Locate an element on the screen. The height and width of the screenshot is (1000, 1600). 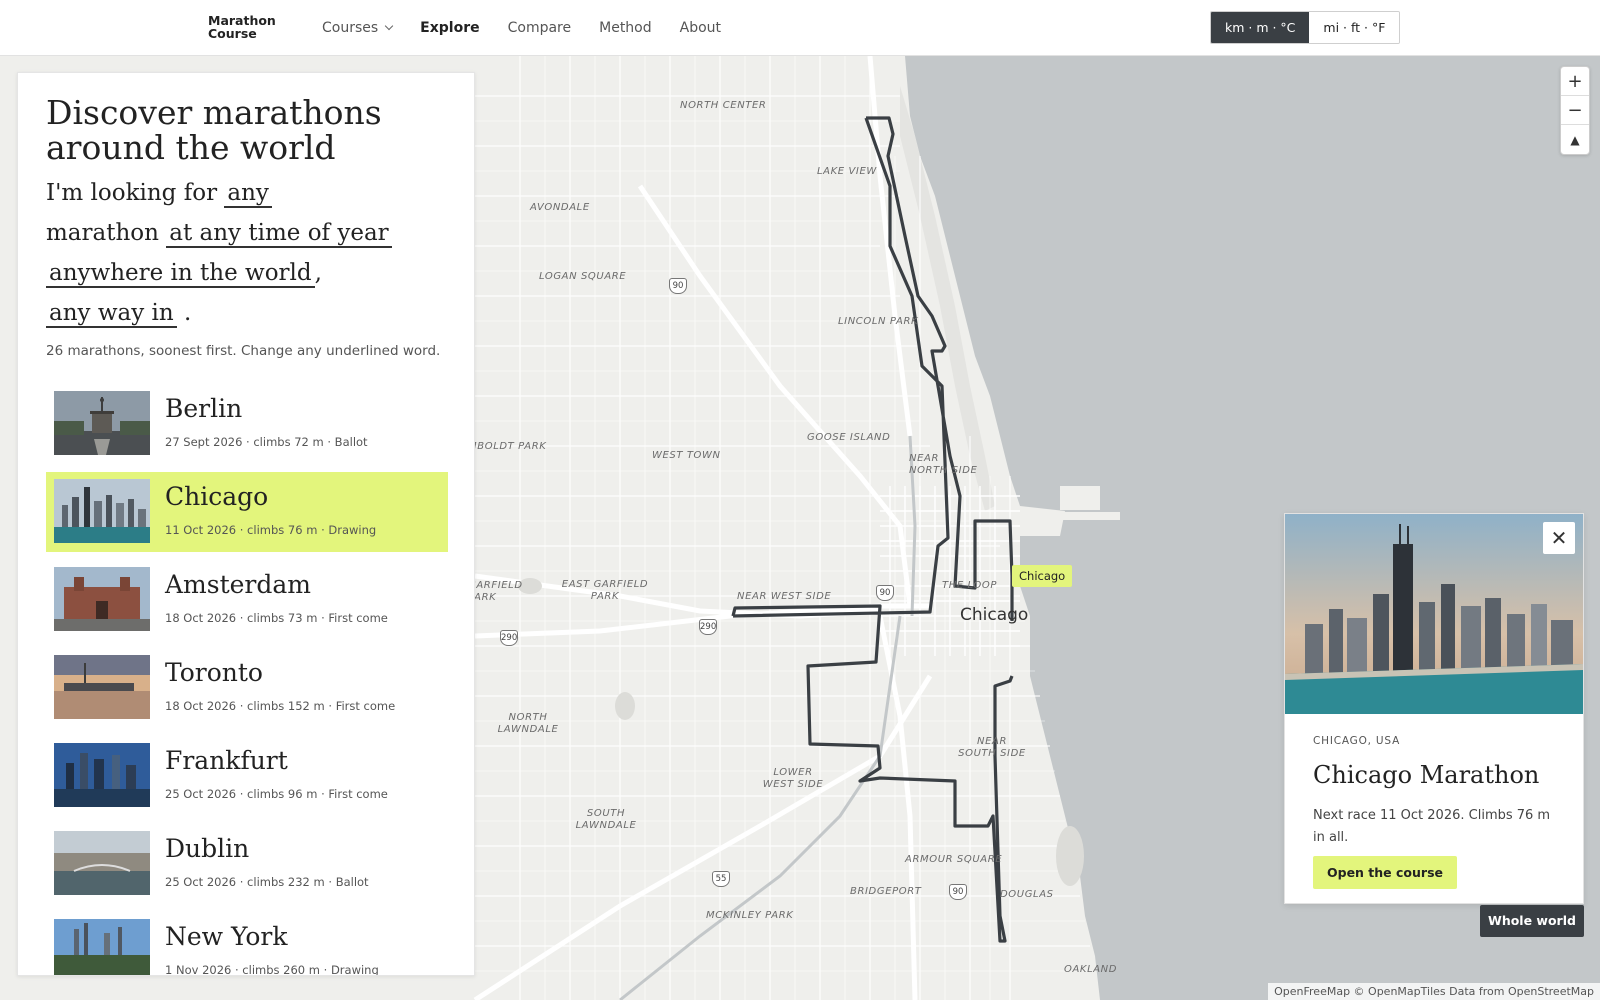
sentence-text: , is located at coordinates (318, 273).